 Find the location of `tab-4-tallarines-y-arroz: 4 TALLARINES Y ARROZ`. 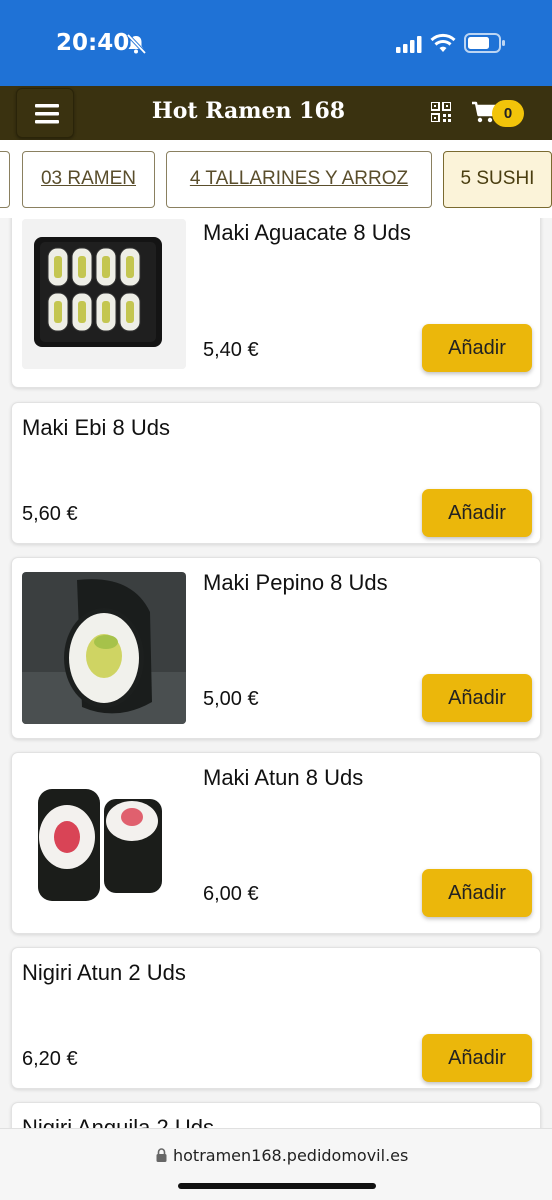

tab-4-tallarines-y-arroz: 4 TALLARINES Y ARROZ is located at coordinates (299, 179).